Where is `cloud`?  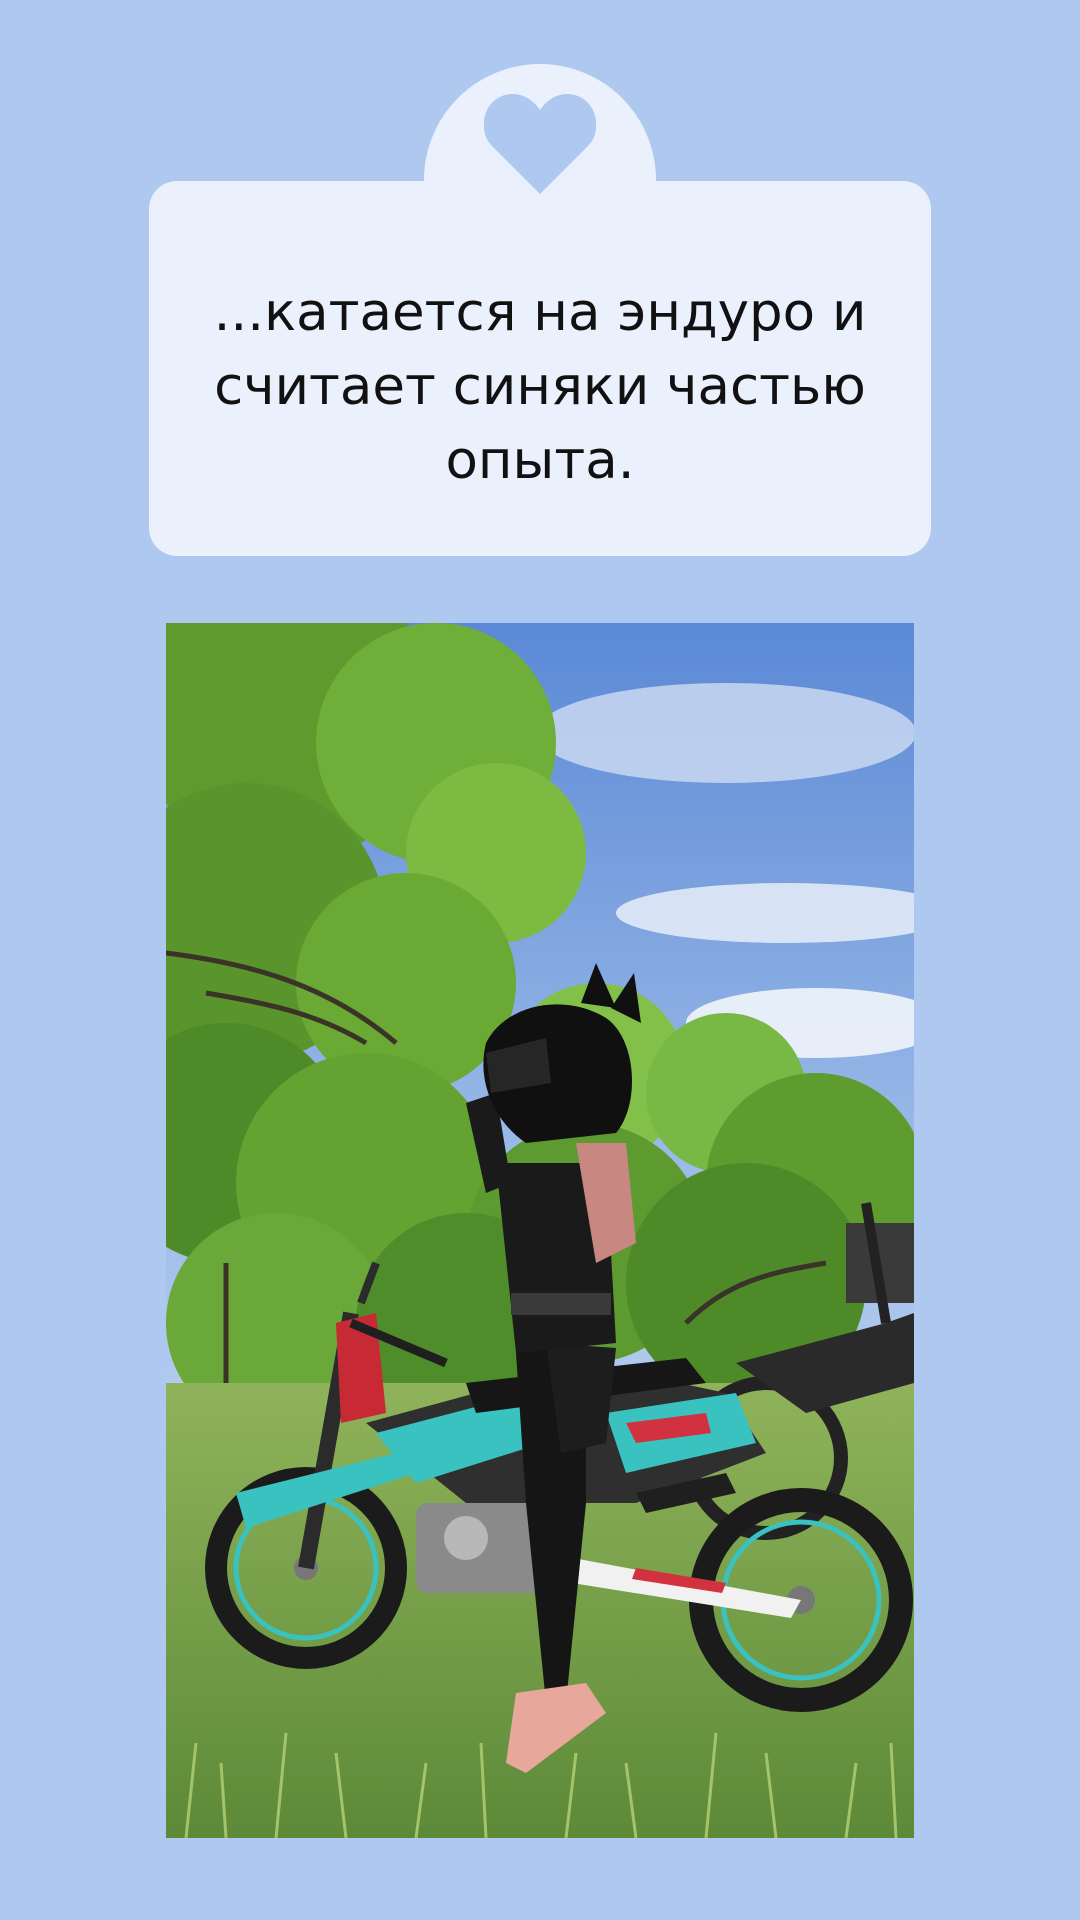 cloud is located at coordinates (725, 733).